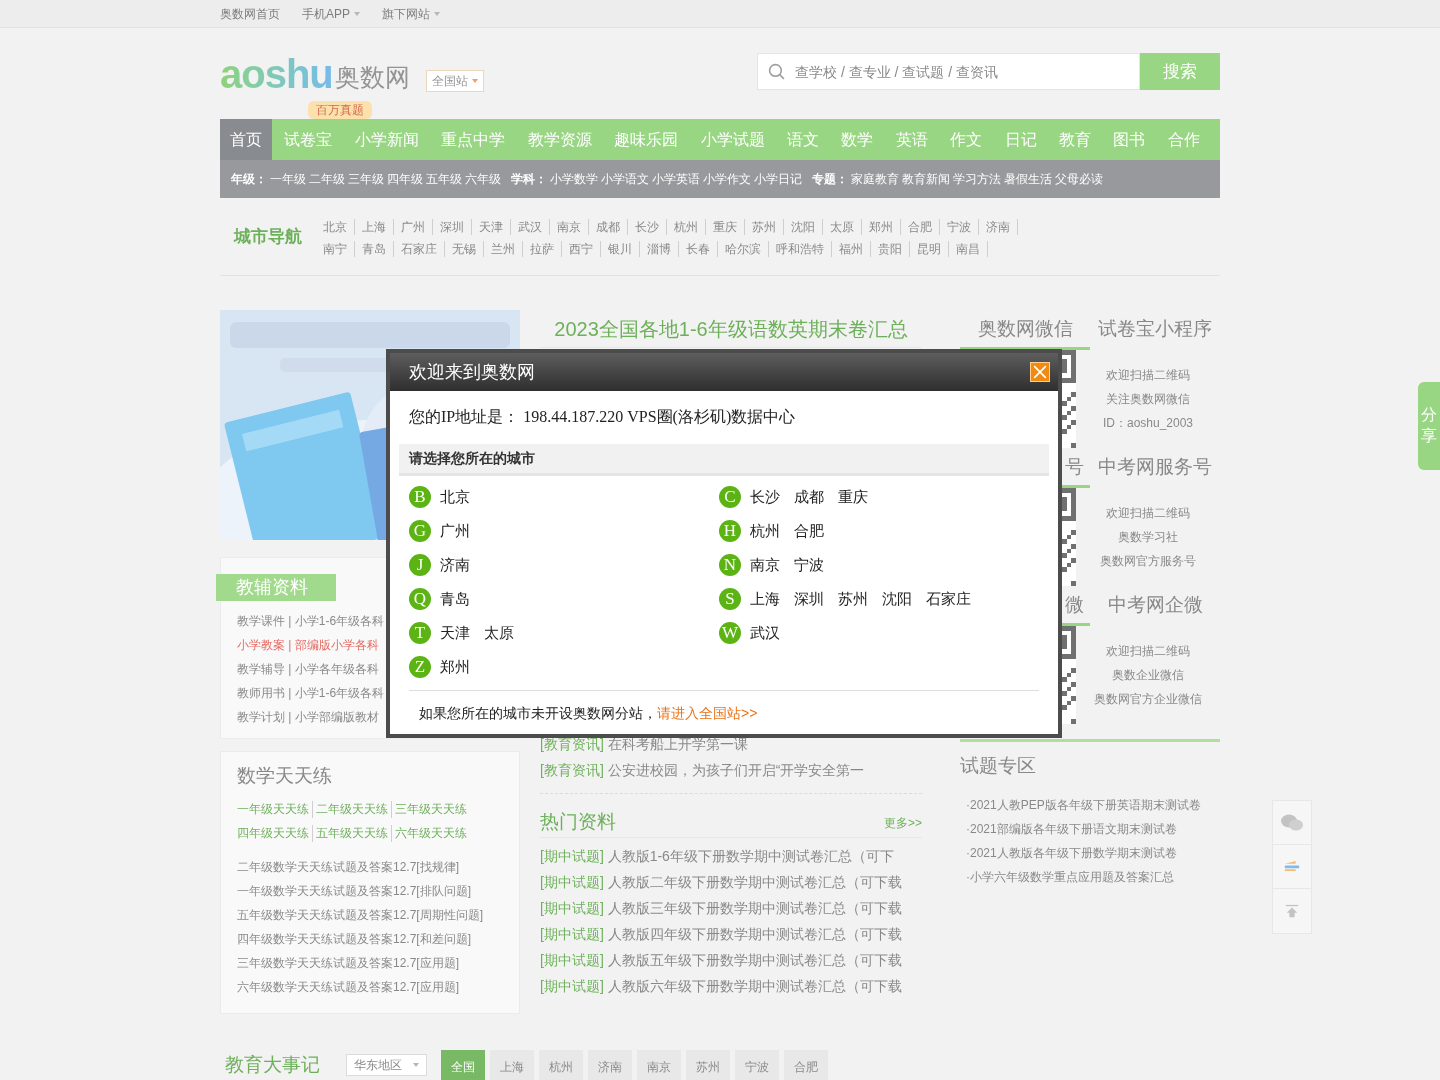  Describe the element at coordinates (370, 939) in the screenshot. I see `practice-link: 四年级数学天天练试题及答案12.7[和差问题]` at that location.